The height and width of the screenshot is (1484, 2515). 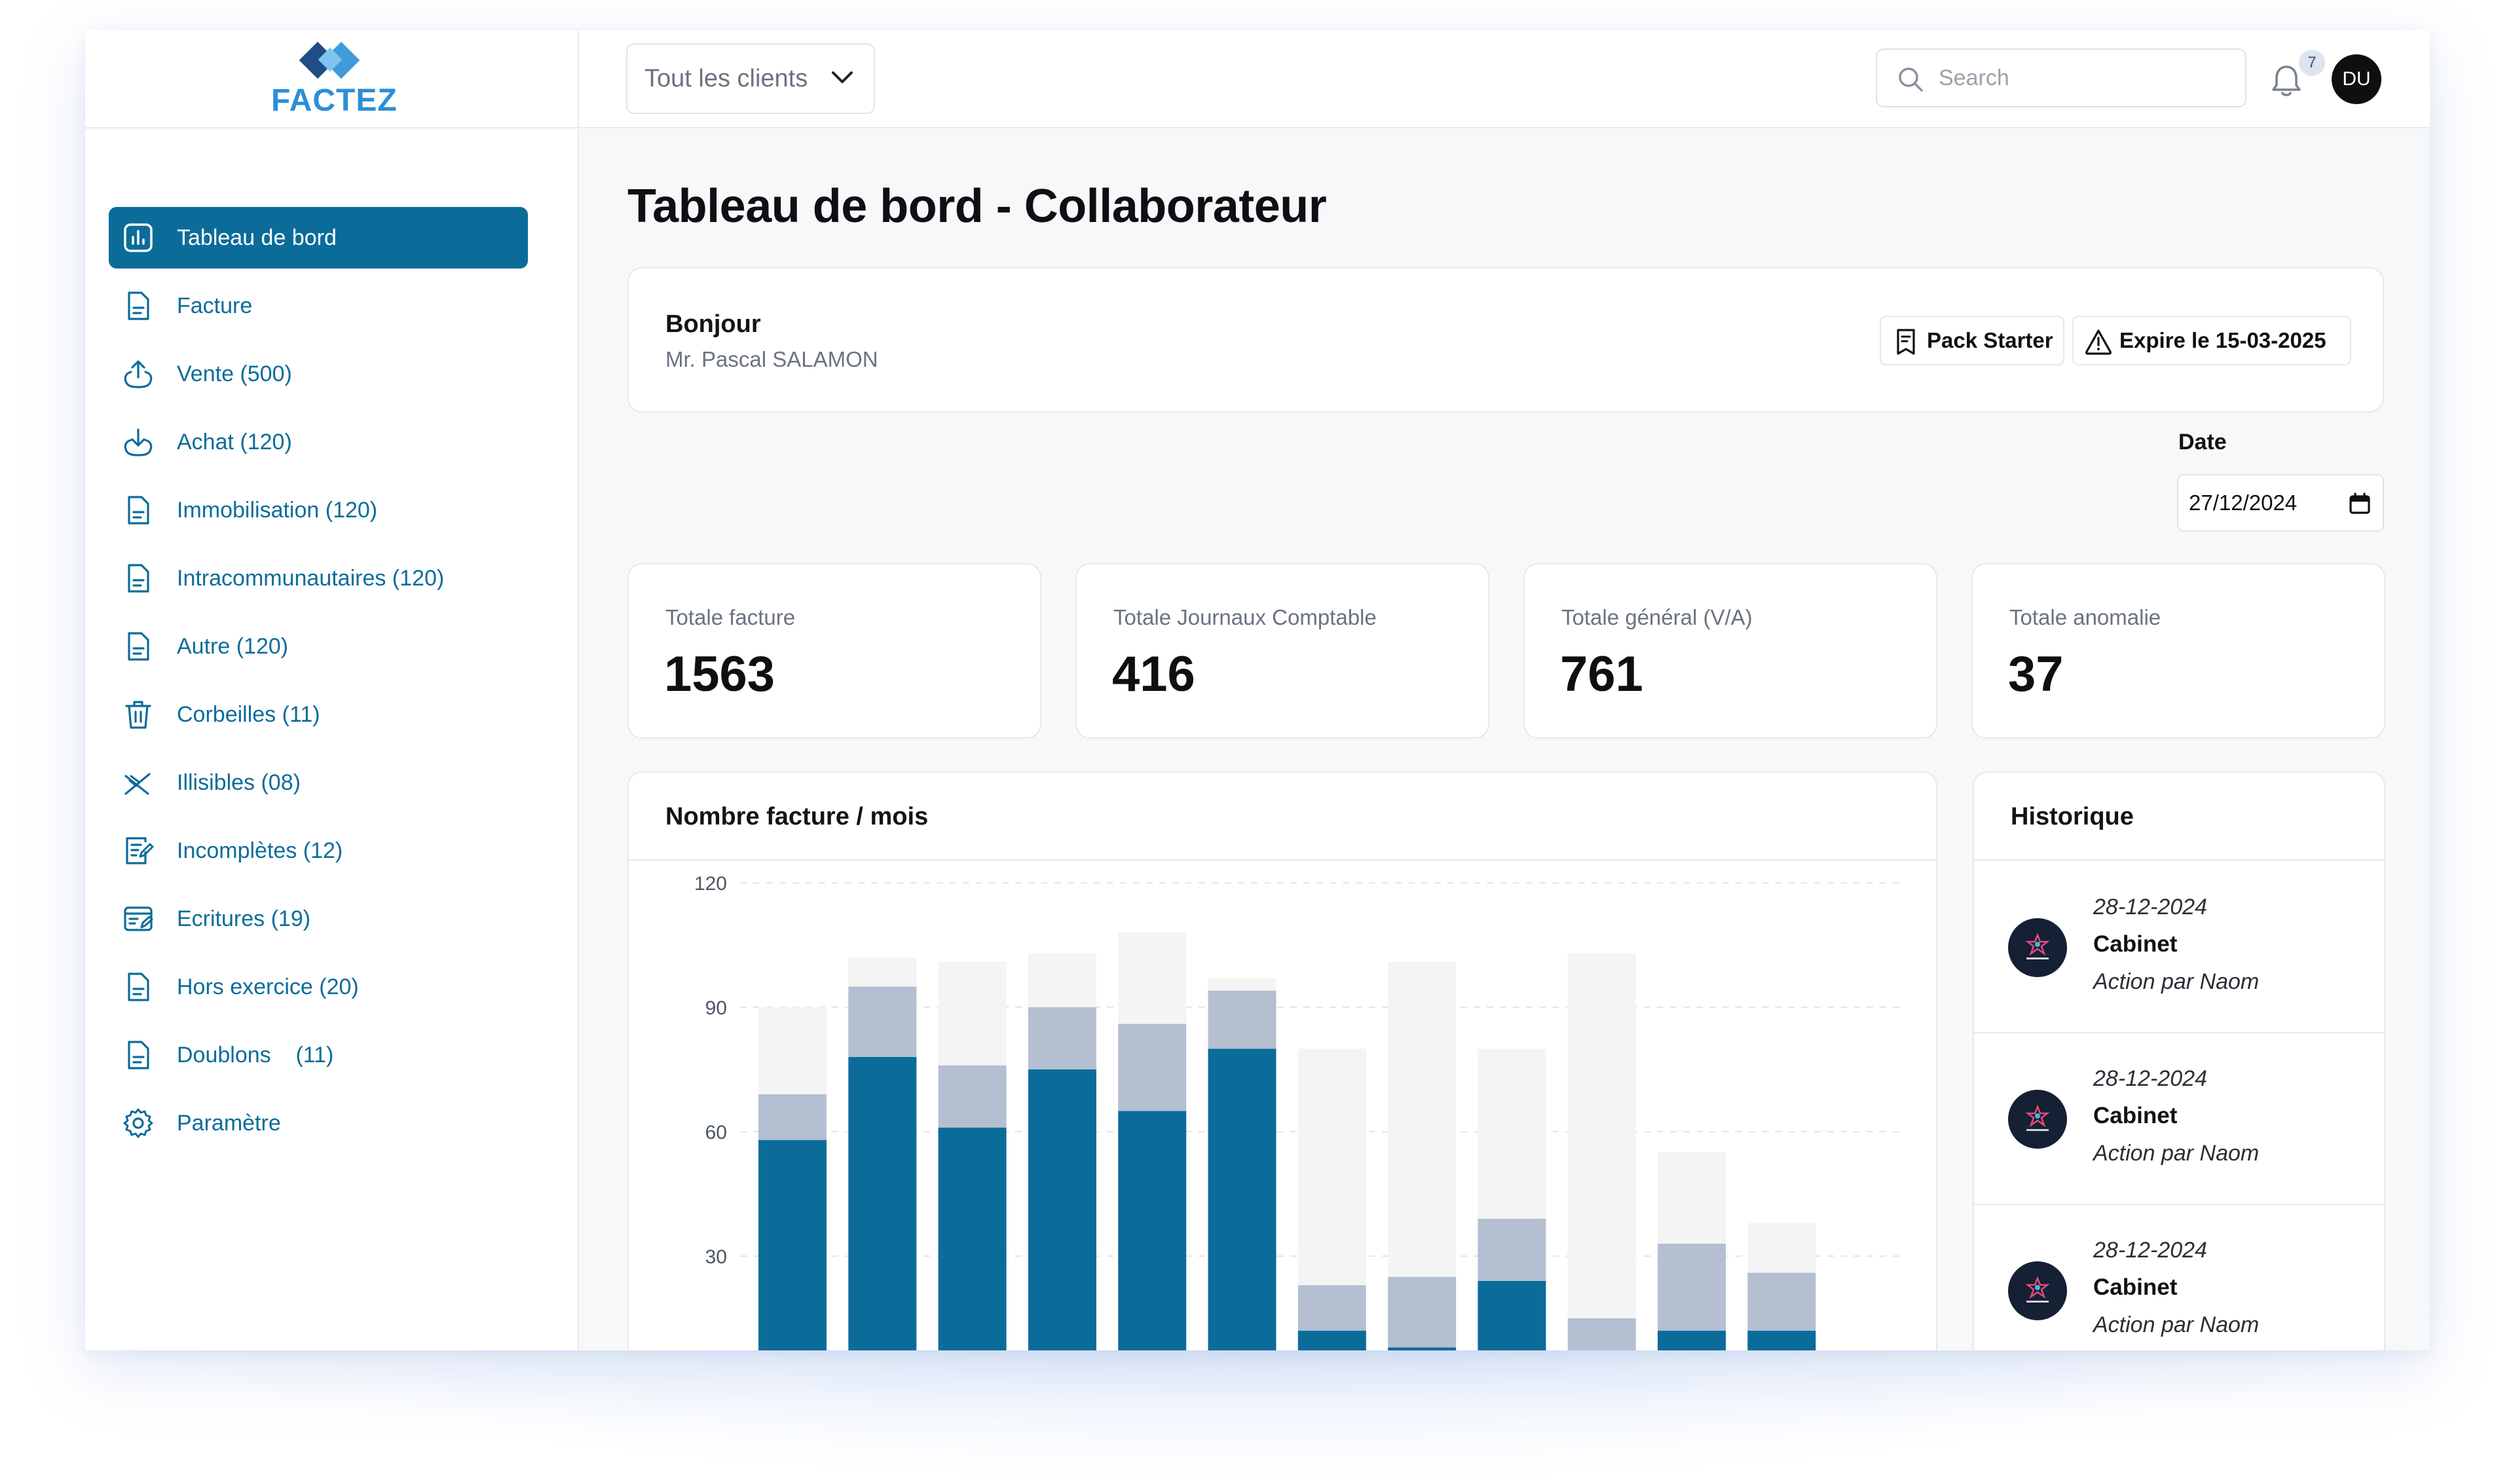 What do you see at coordinates (2286, 80) in the screenshot?
I see `bell-icon` at bounding box center [2286, 80].